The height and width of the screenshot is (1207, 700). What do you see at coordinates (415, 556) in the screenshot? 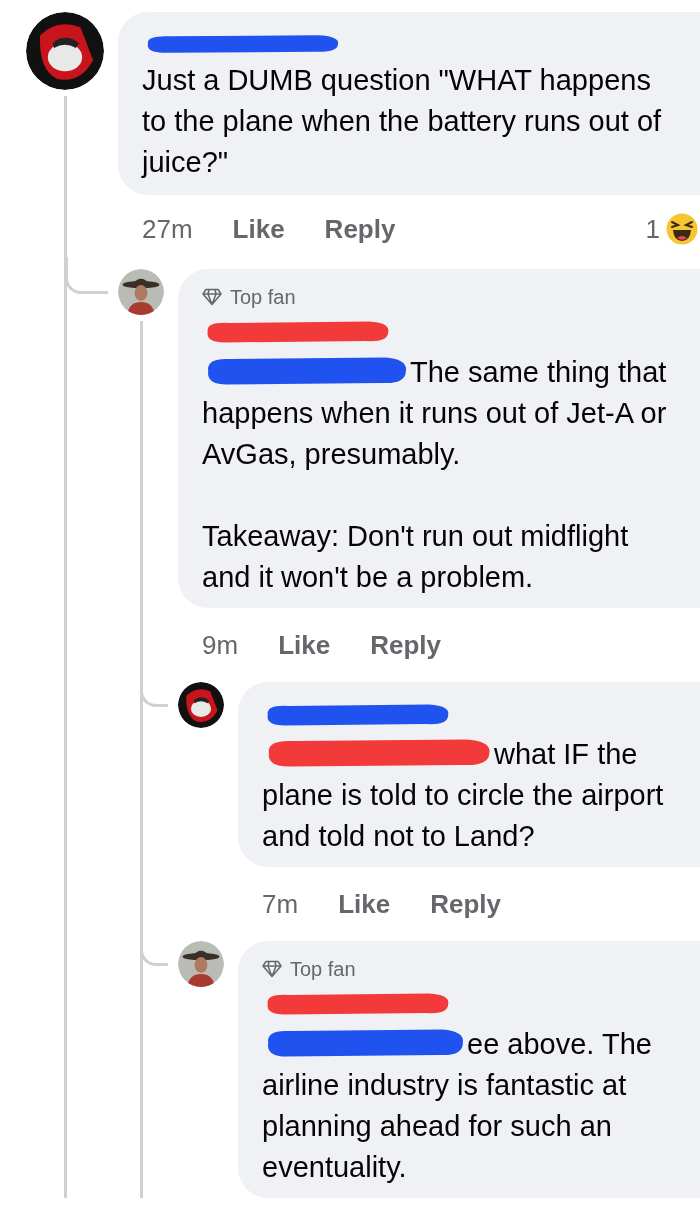
I see `comment-text: Takeaway: Don't run out midflight and it won't be a problem.` at bounding box center [415, 556].